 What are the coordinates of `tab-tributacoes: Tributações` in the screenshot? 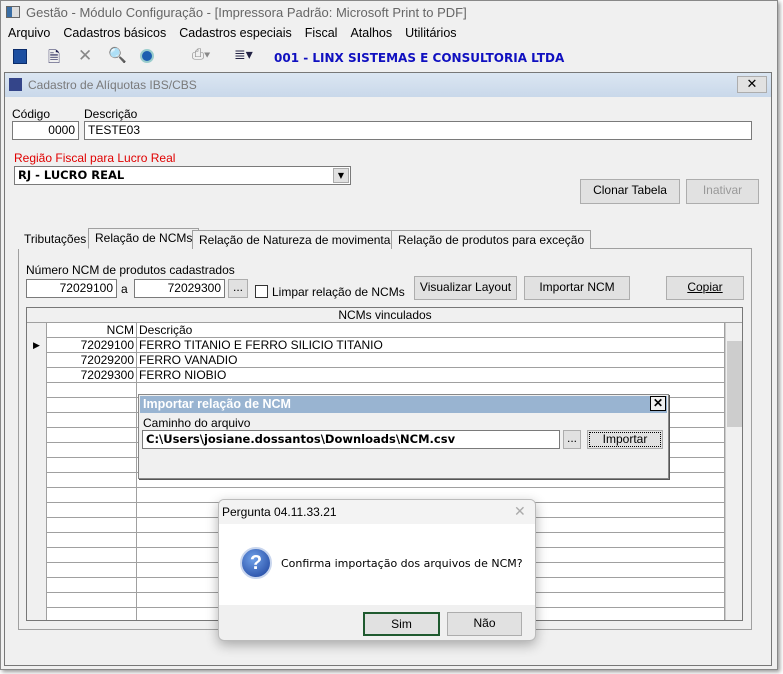 It's located at (55, 239).